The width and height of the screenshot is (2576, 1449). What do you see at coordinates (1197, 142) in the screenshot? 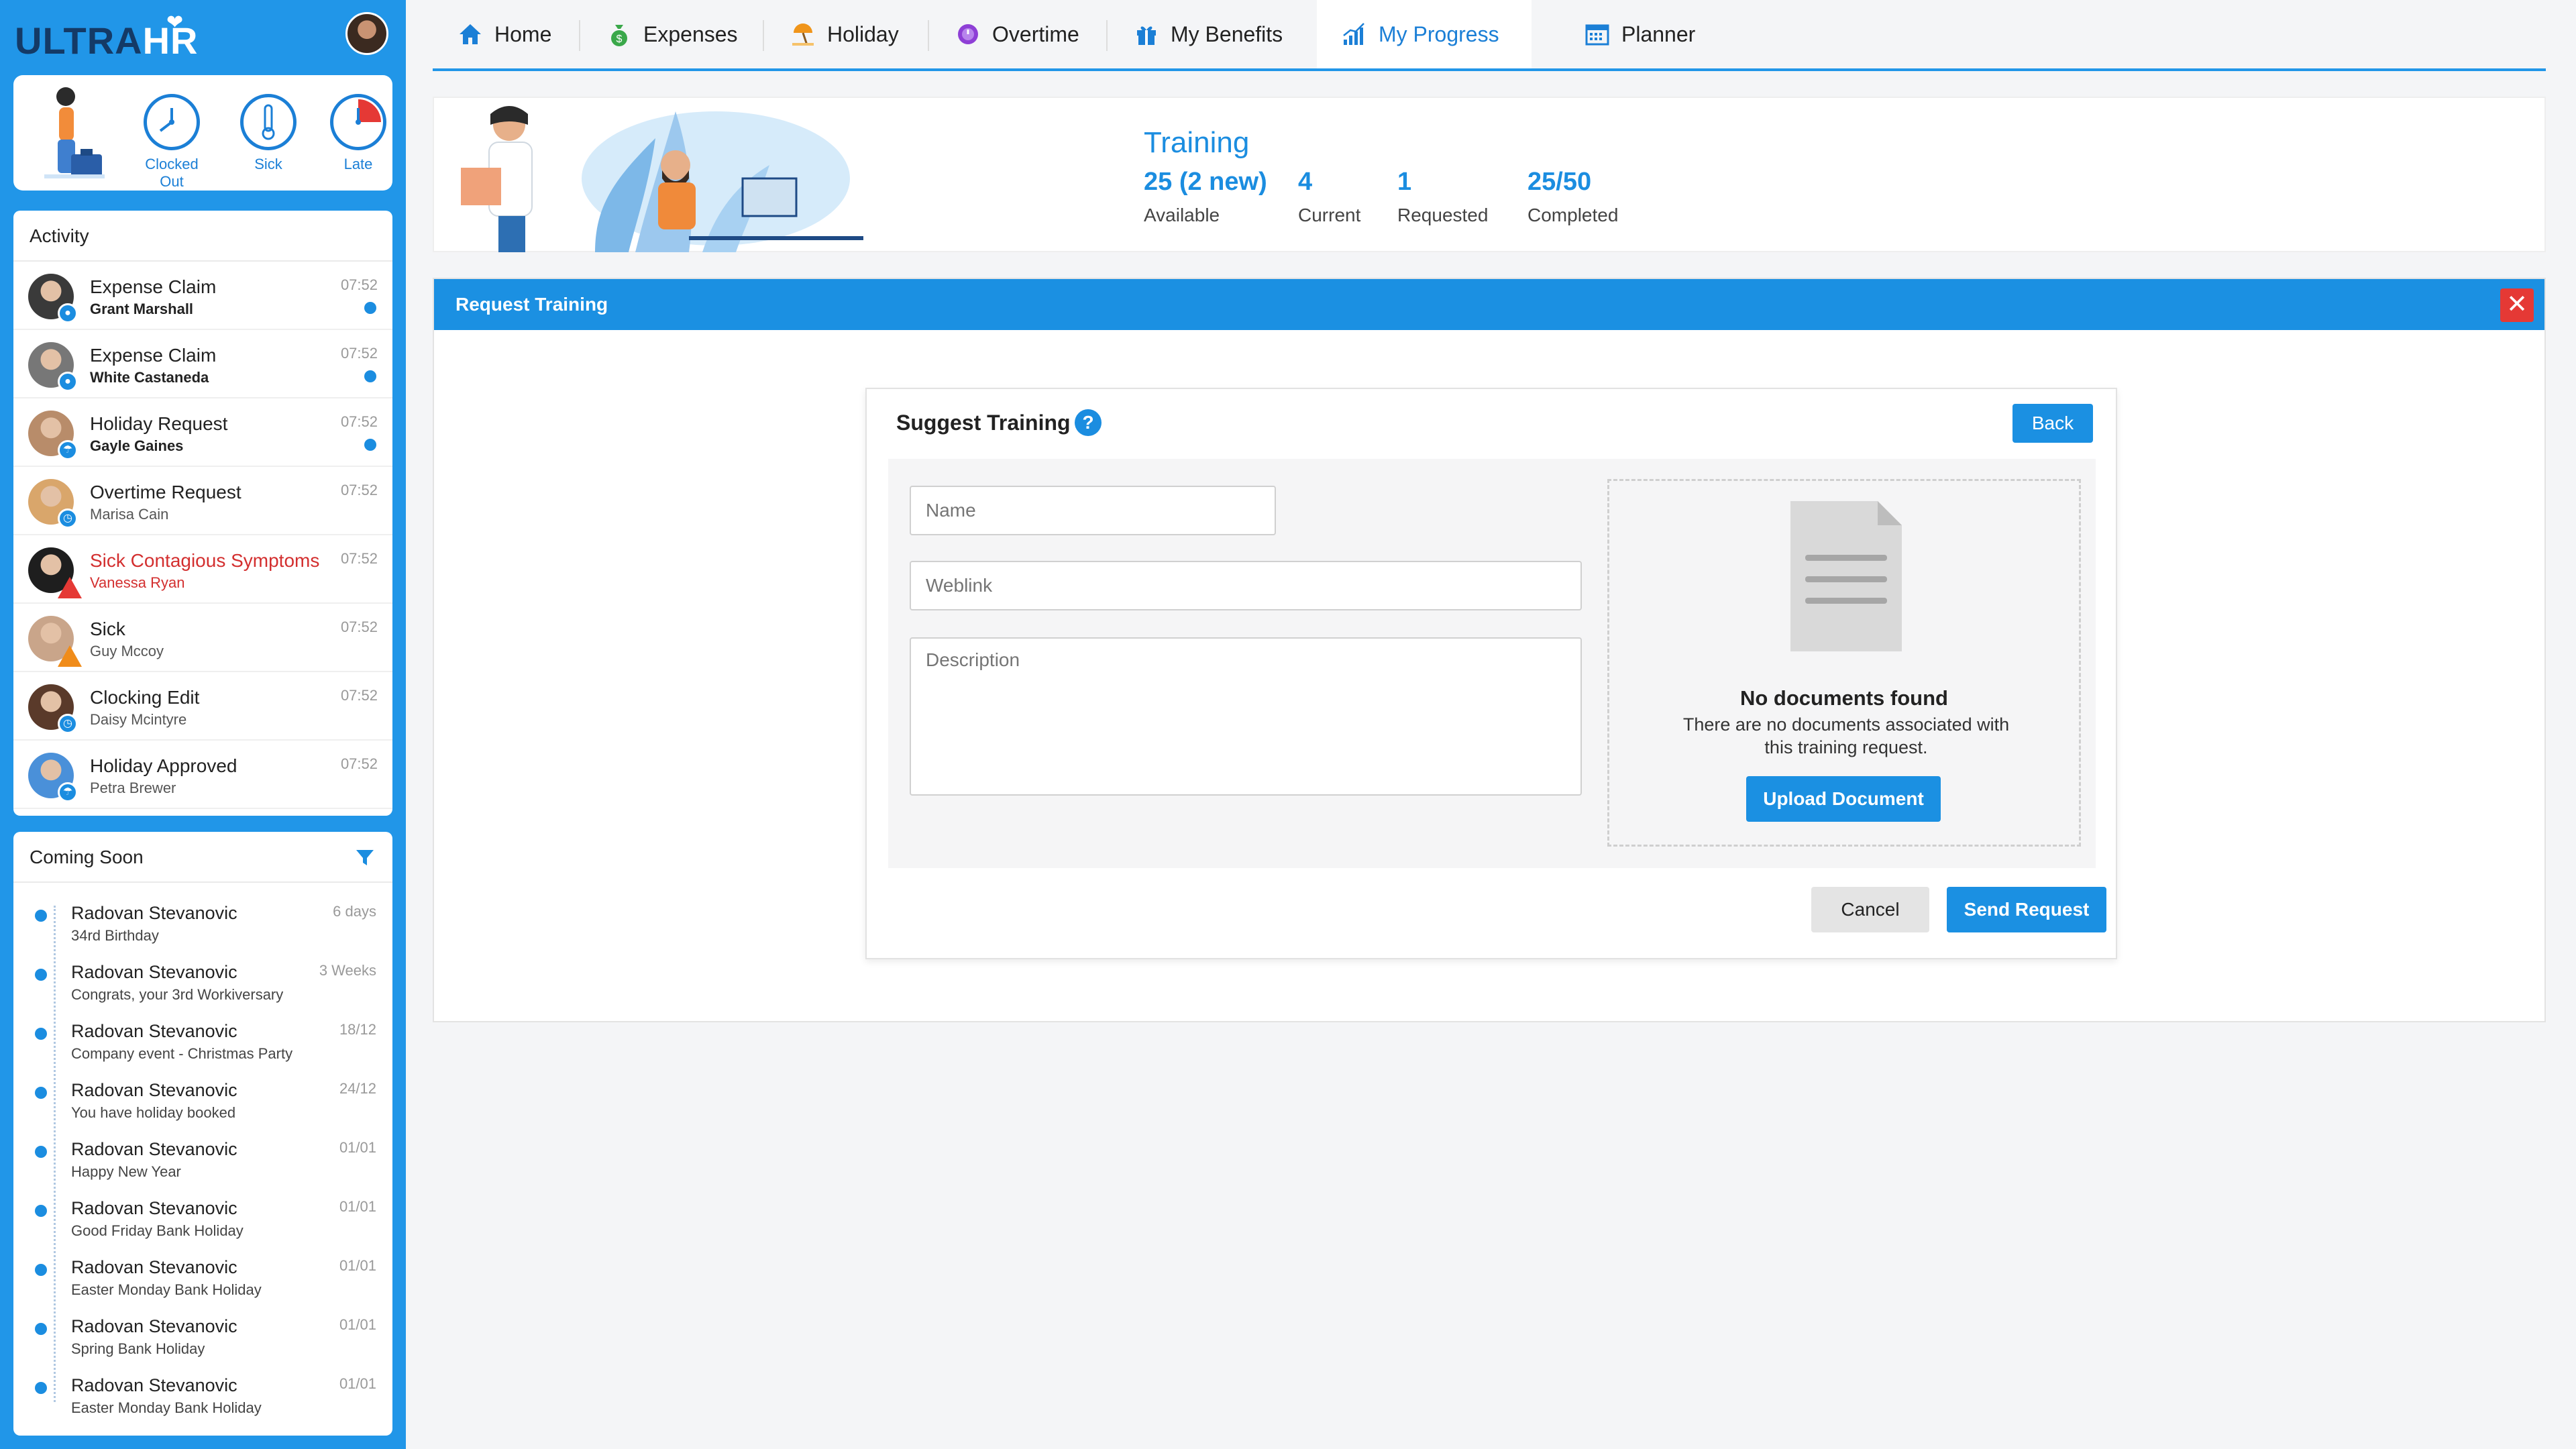
I see `training-title: Training` at bounding box center [1197, 142].